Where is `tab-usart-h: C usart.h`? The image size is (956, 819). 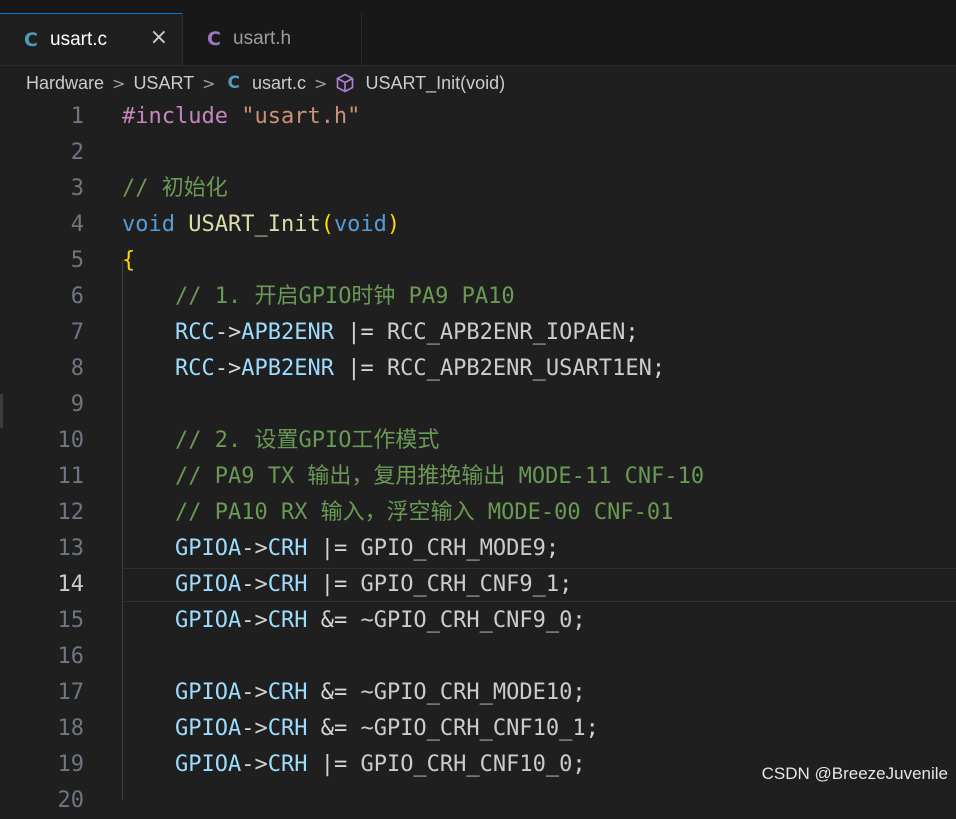 tab-usart-h: C usart.h is located at coordinates (272, 39).